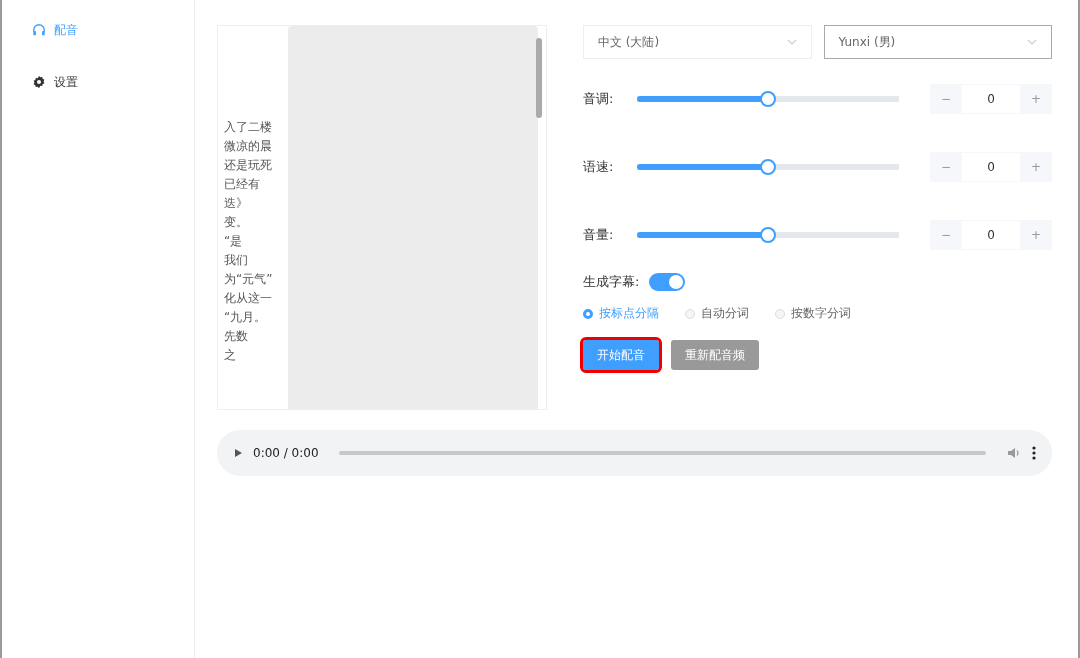 Image resolution: width=1080 pixels, height=658 pixels. I want to click on more-icon, so click(1034, 453).